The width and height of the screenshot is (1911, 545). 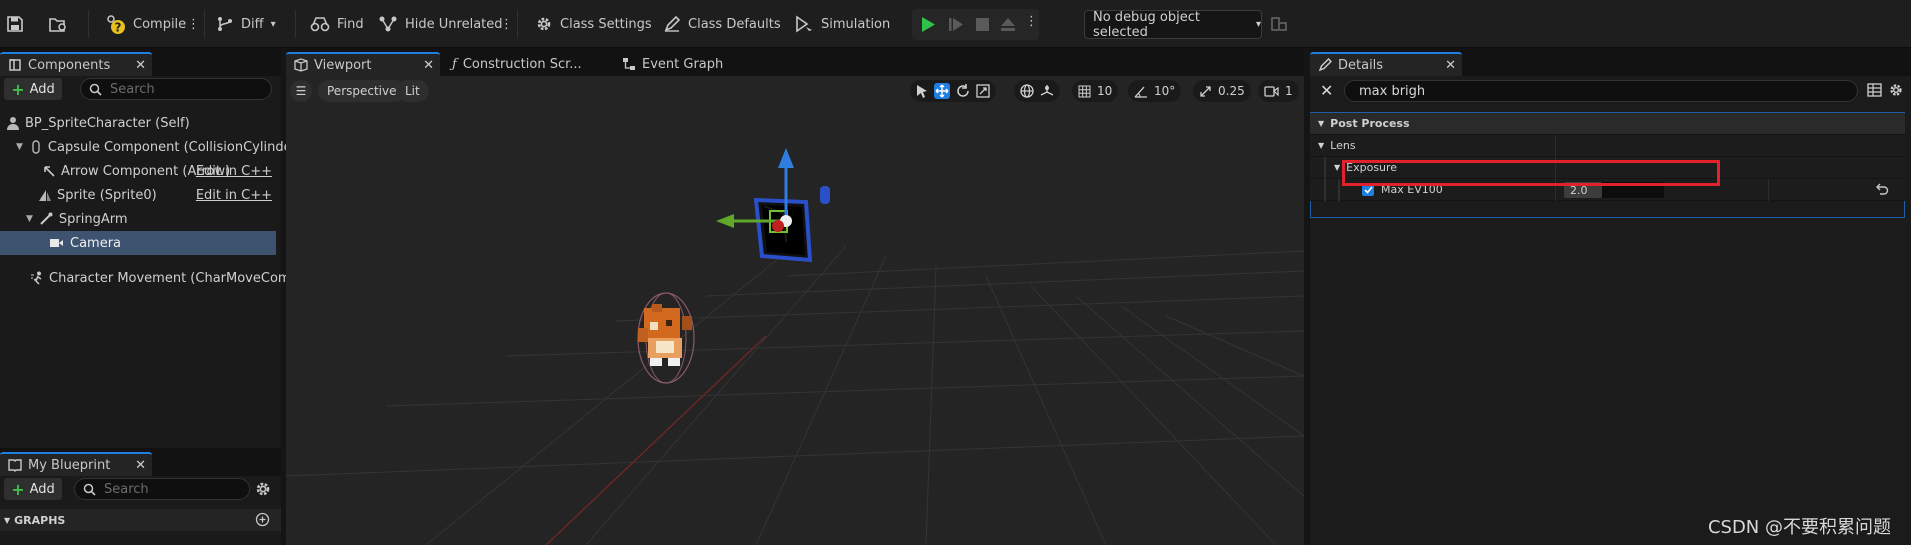 I want to click on simulation-button: Simulation, so click(x=842, y=24).